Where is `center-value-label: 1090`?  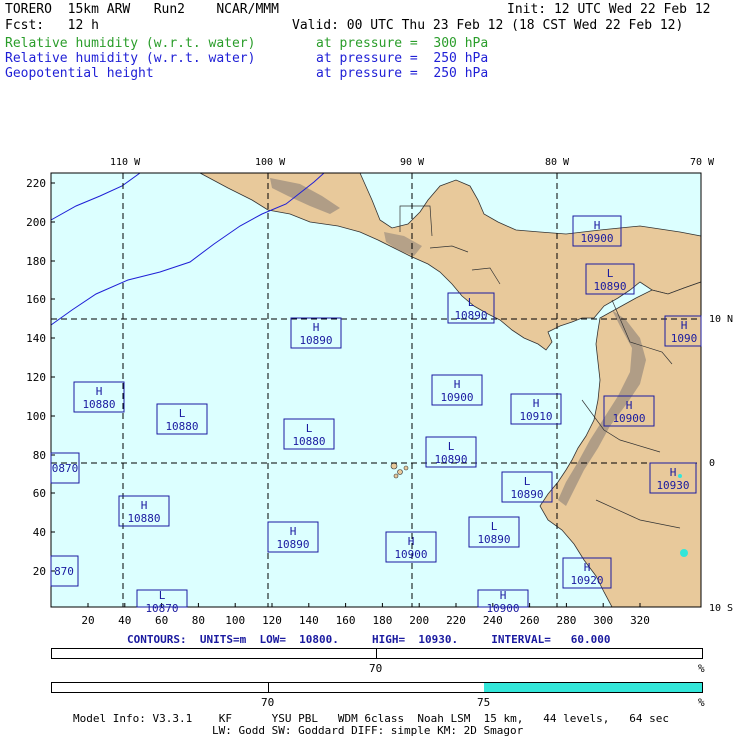
center-value-label: 1090 is located at coordinates (684, 338).